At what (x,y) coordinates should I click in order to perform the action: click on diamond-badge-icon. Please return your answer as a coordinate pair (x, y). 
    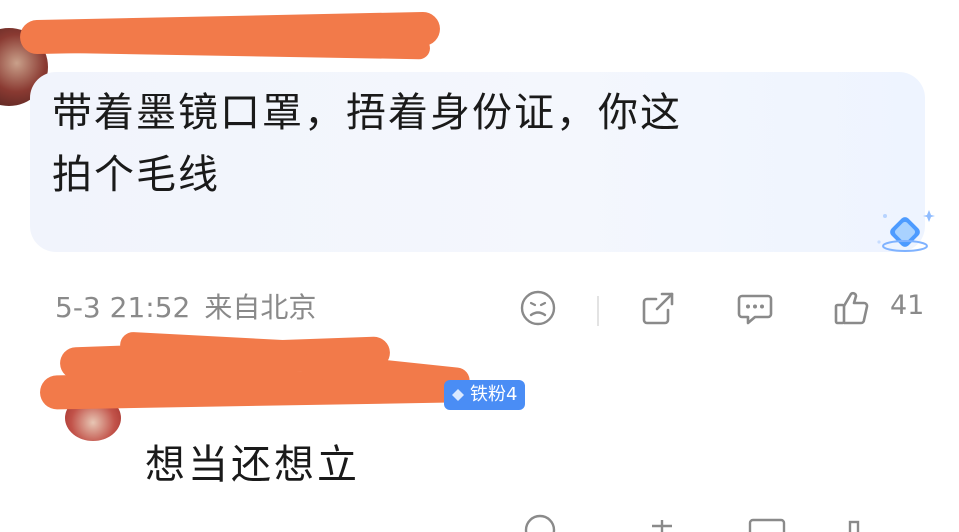
    Looking at the image, I should click on (458, 395).